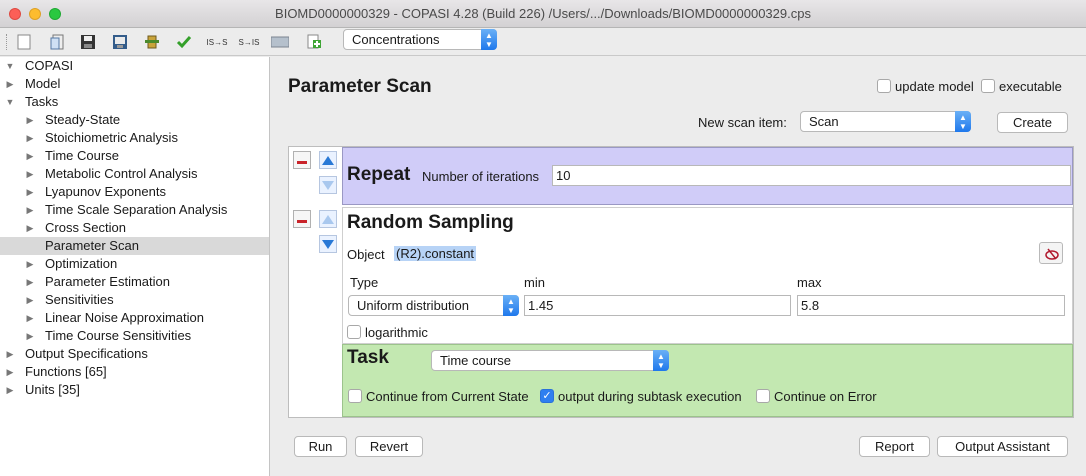 Image resolution: width=1086 pixels, height=476 pixels. I want to click on tree-item: ▶ Lyapunov Exponents, so click(134, 192).